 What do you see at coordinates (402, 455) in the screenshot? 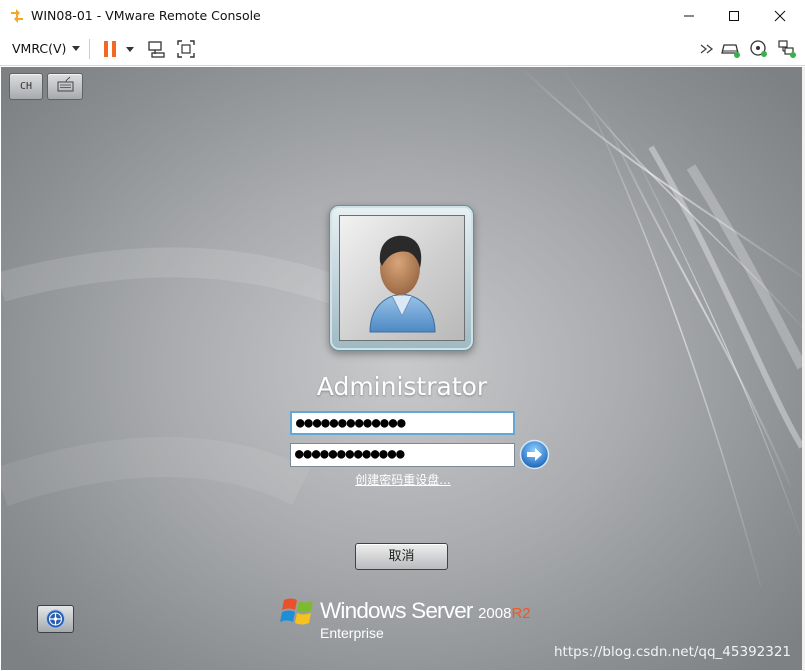
I see `confirm-password-field: ●●●●●●●●●●●●●` at bounding box center [402, 455].